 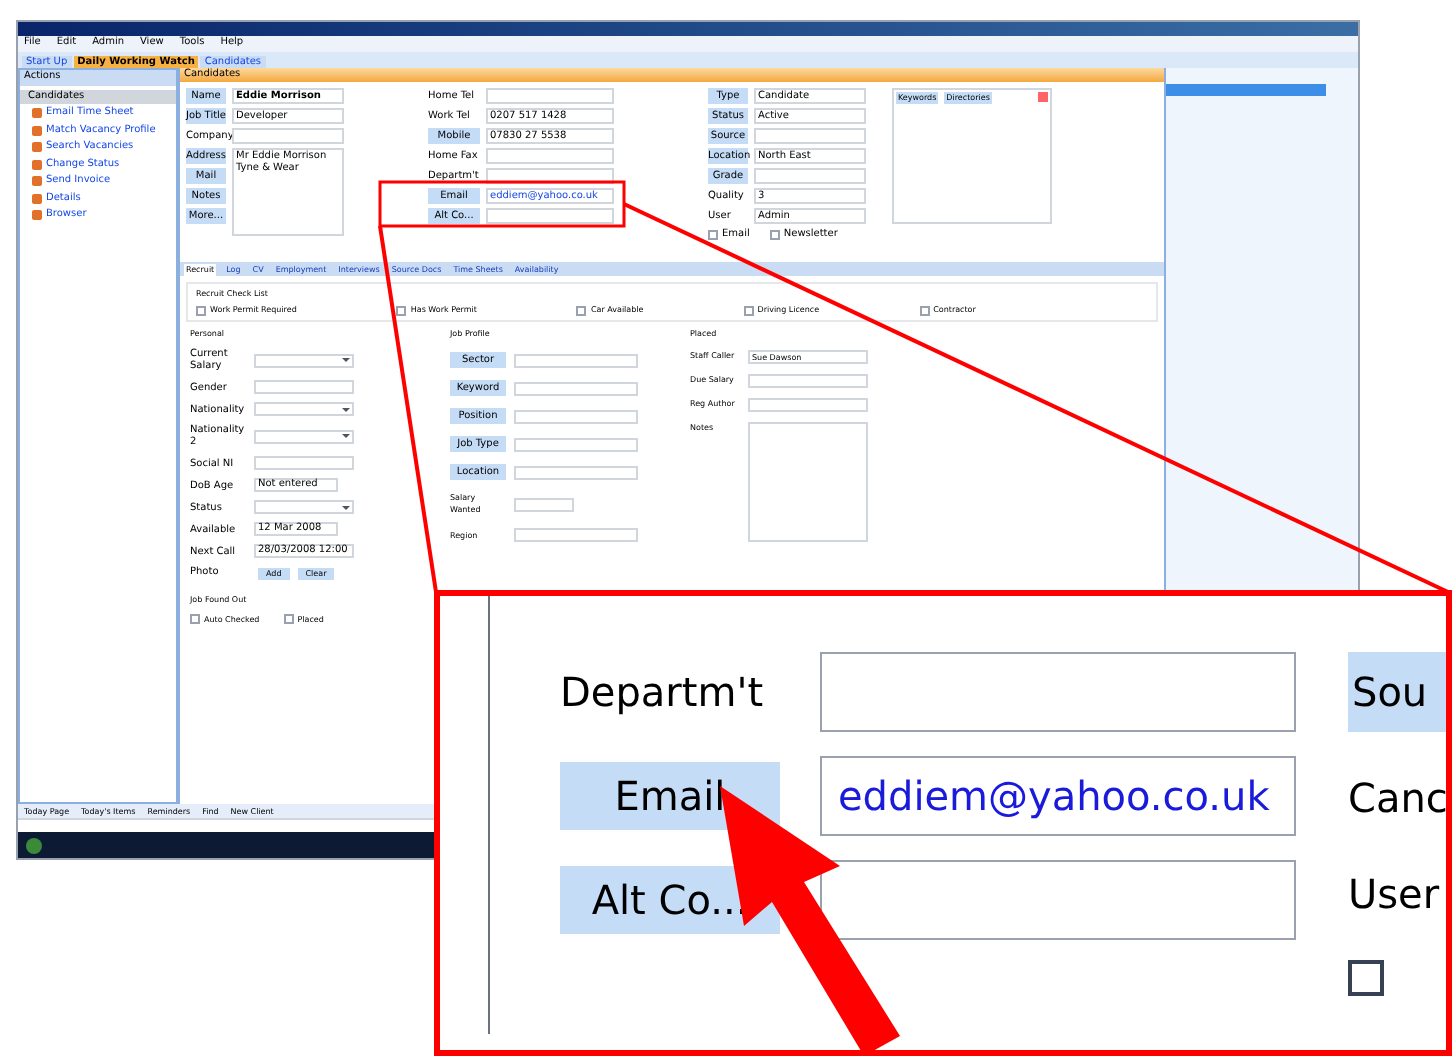 What do you see at coordinates (1043, 97) in the screenshot?
I see `delete-icon` at bounding box center [1043, 97].